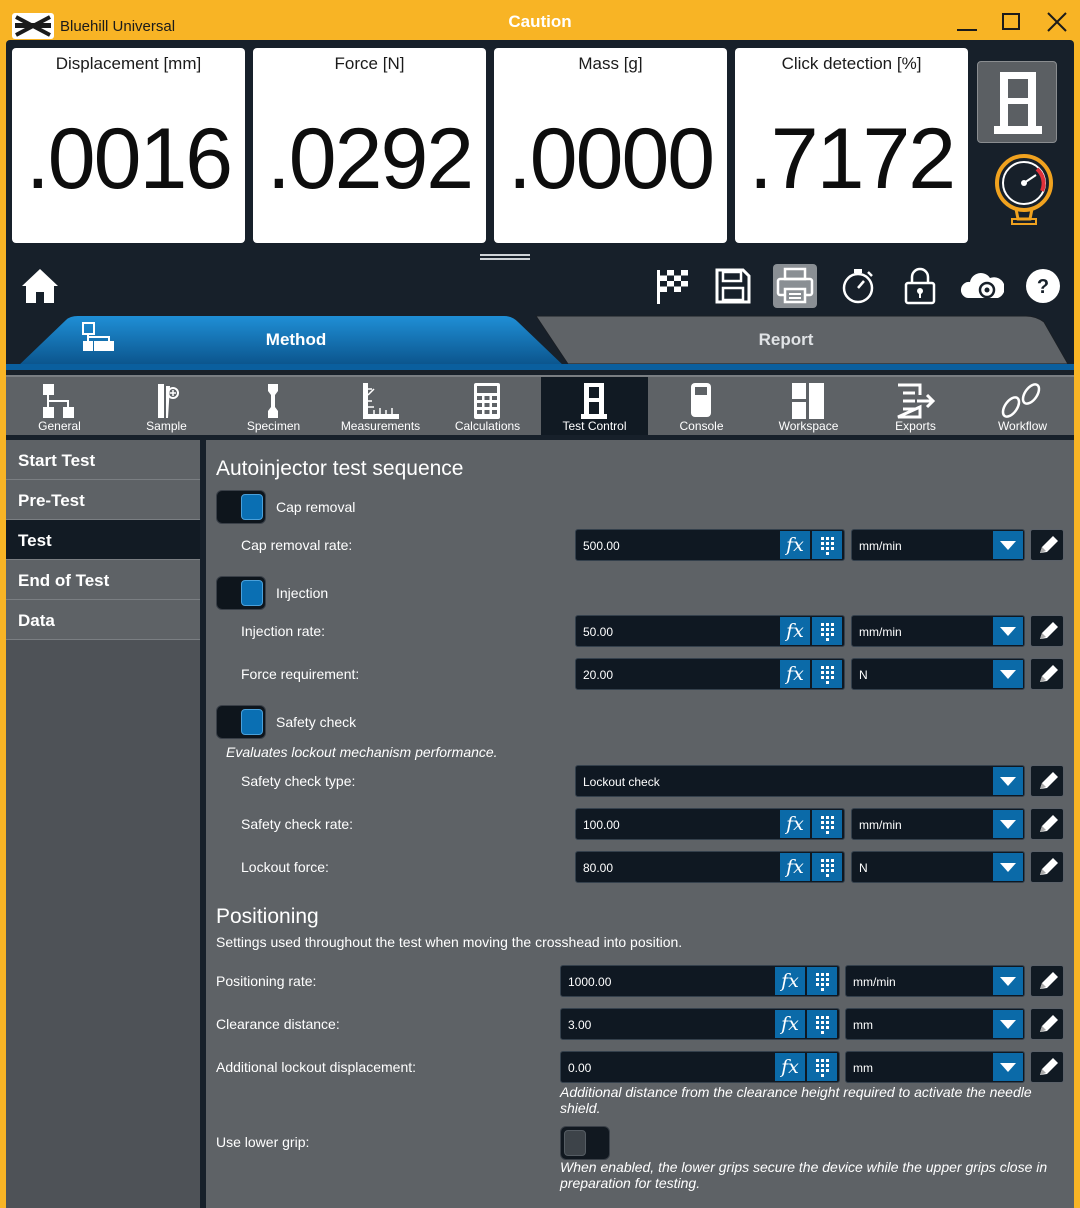 The width and height of the screenshot is (1080, 1208). What do you see at coordinates (700, 1067) in the screenshot?
I see `lockout-displacement-input: 0.00 fx` at bounding box center [700, 1067].